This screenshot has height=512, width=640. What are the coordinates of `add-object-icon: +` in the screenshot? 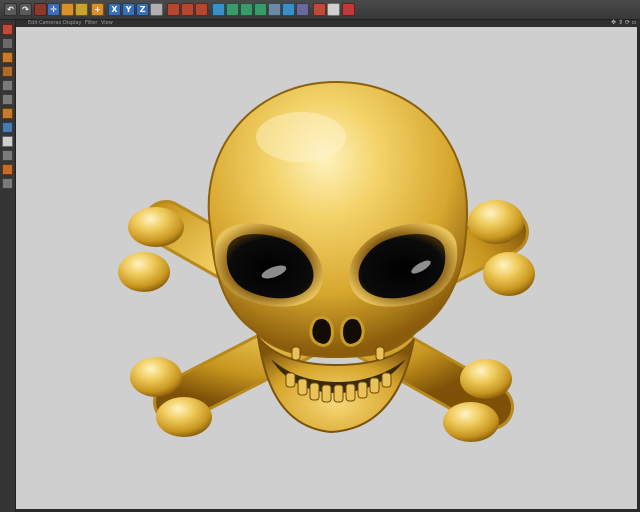 It's located at (97, 9).